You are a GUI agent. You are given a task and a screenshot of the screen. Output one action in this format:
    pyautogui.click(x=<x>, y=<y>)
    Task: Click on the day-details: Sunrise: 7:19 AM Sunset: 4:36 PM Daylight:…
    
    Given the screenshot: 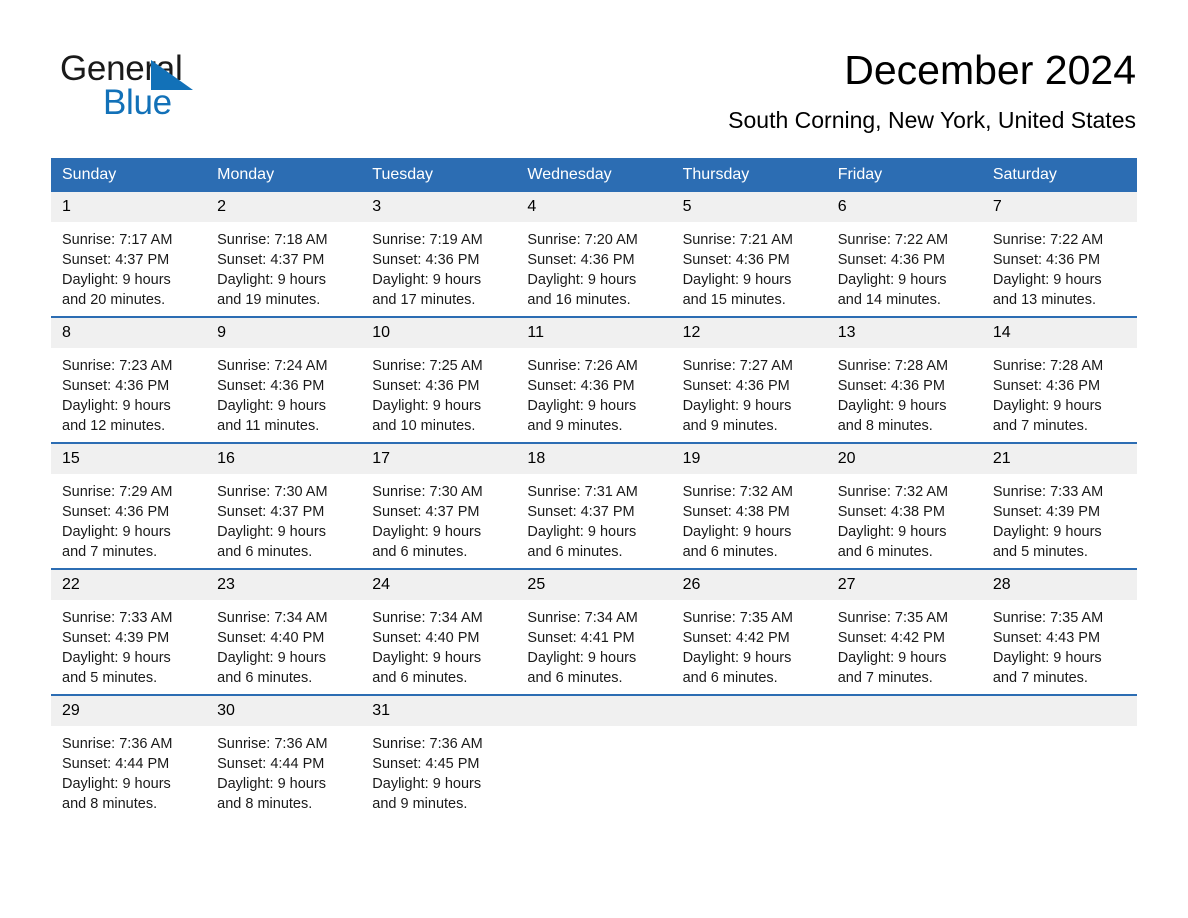 What is the action you would take?
    pyautogui.click(x=438, y=269)
    